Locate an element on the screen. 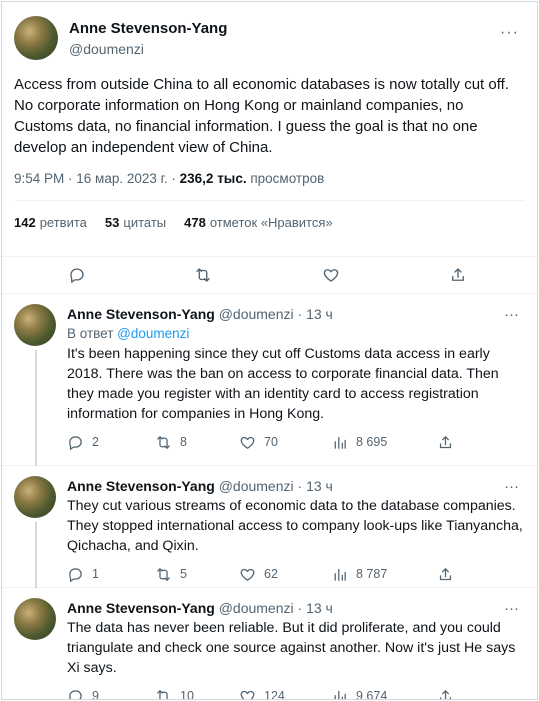  reply-count: 9 is located at coordinates (95, 694).